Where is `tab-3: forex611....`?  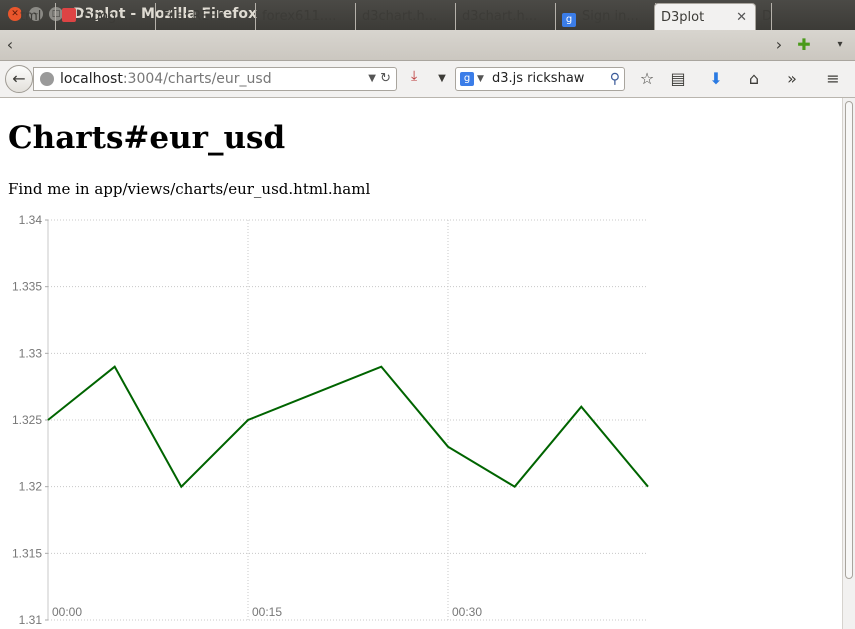
tab-3: forex611.... is located at coordinates (306, 16).